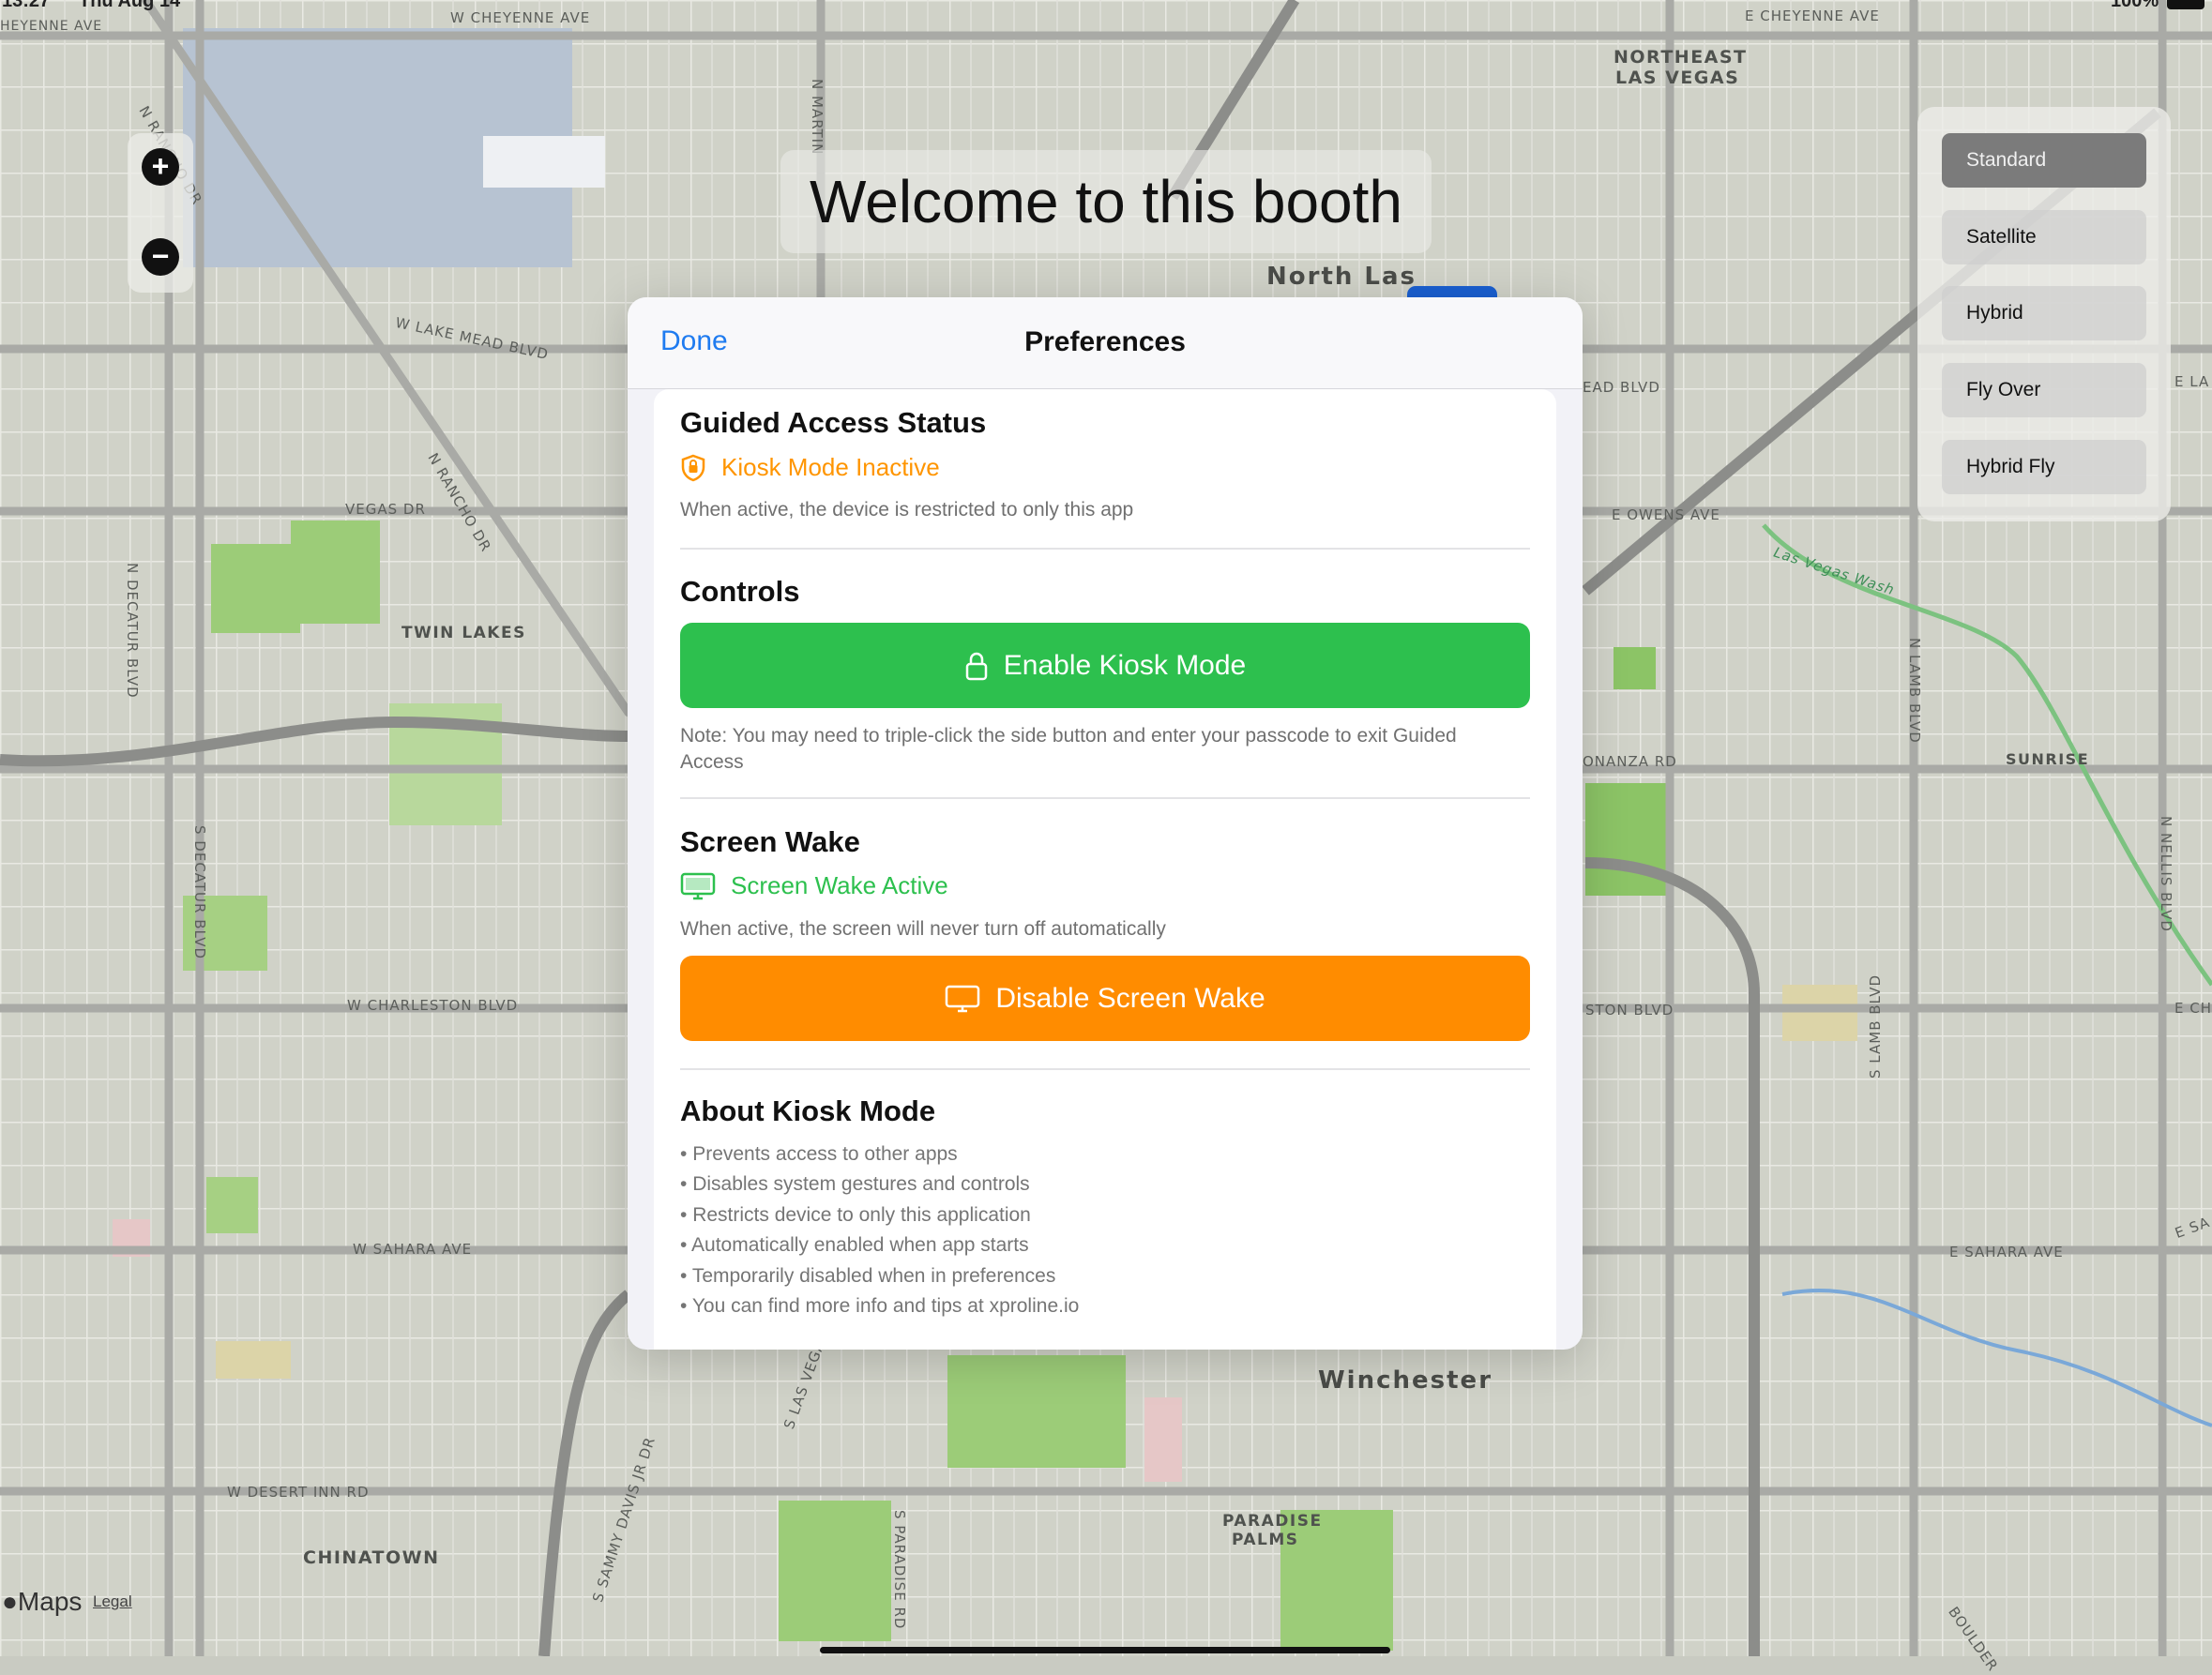  Describe the element at coordinates (2048, 759) in the screenshot. I see `map-label: SUNRISE` at that location.